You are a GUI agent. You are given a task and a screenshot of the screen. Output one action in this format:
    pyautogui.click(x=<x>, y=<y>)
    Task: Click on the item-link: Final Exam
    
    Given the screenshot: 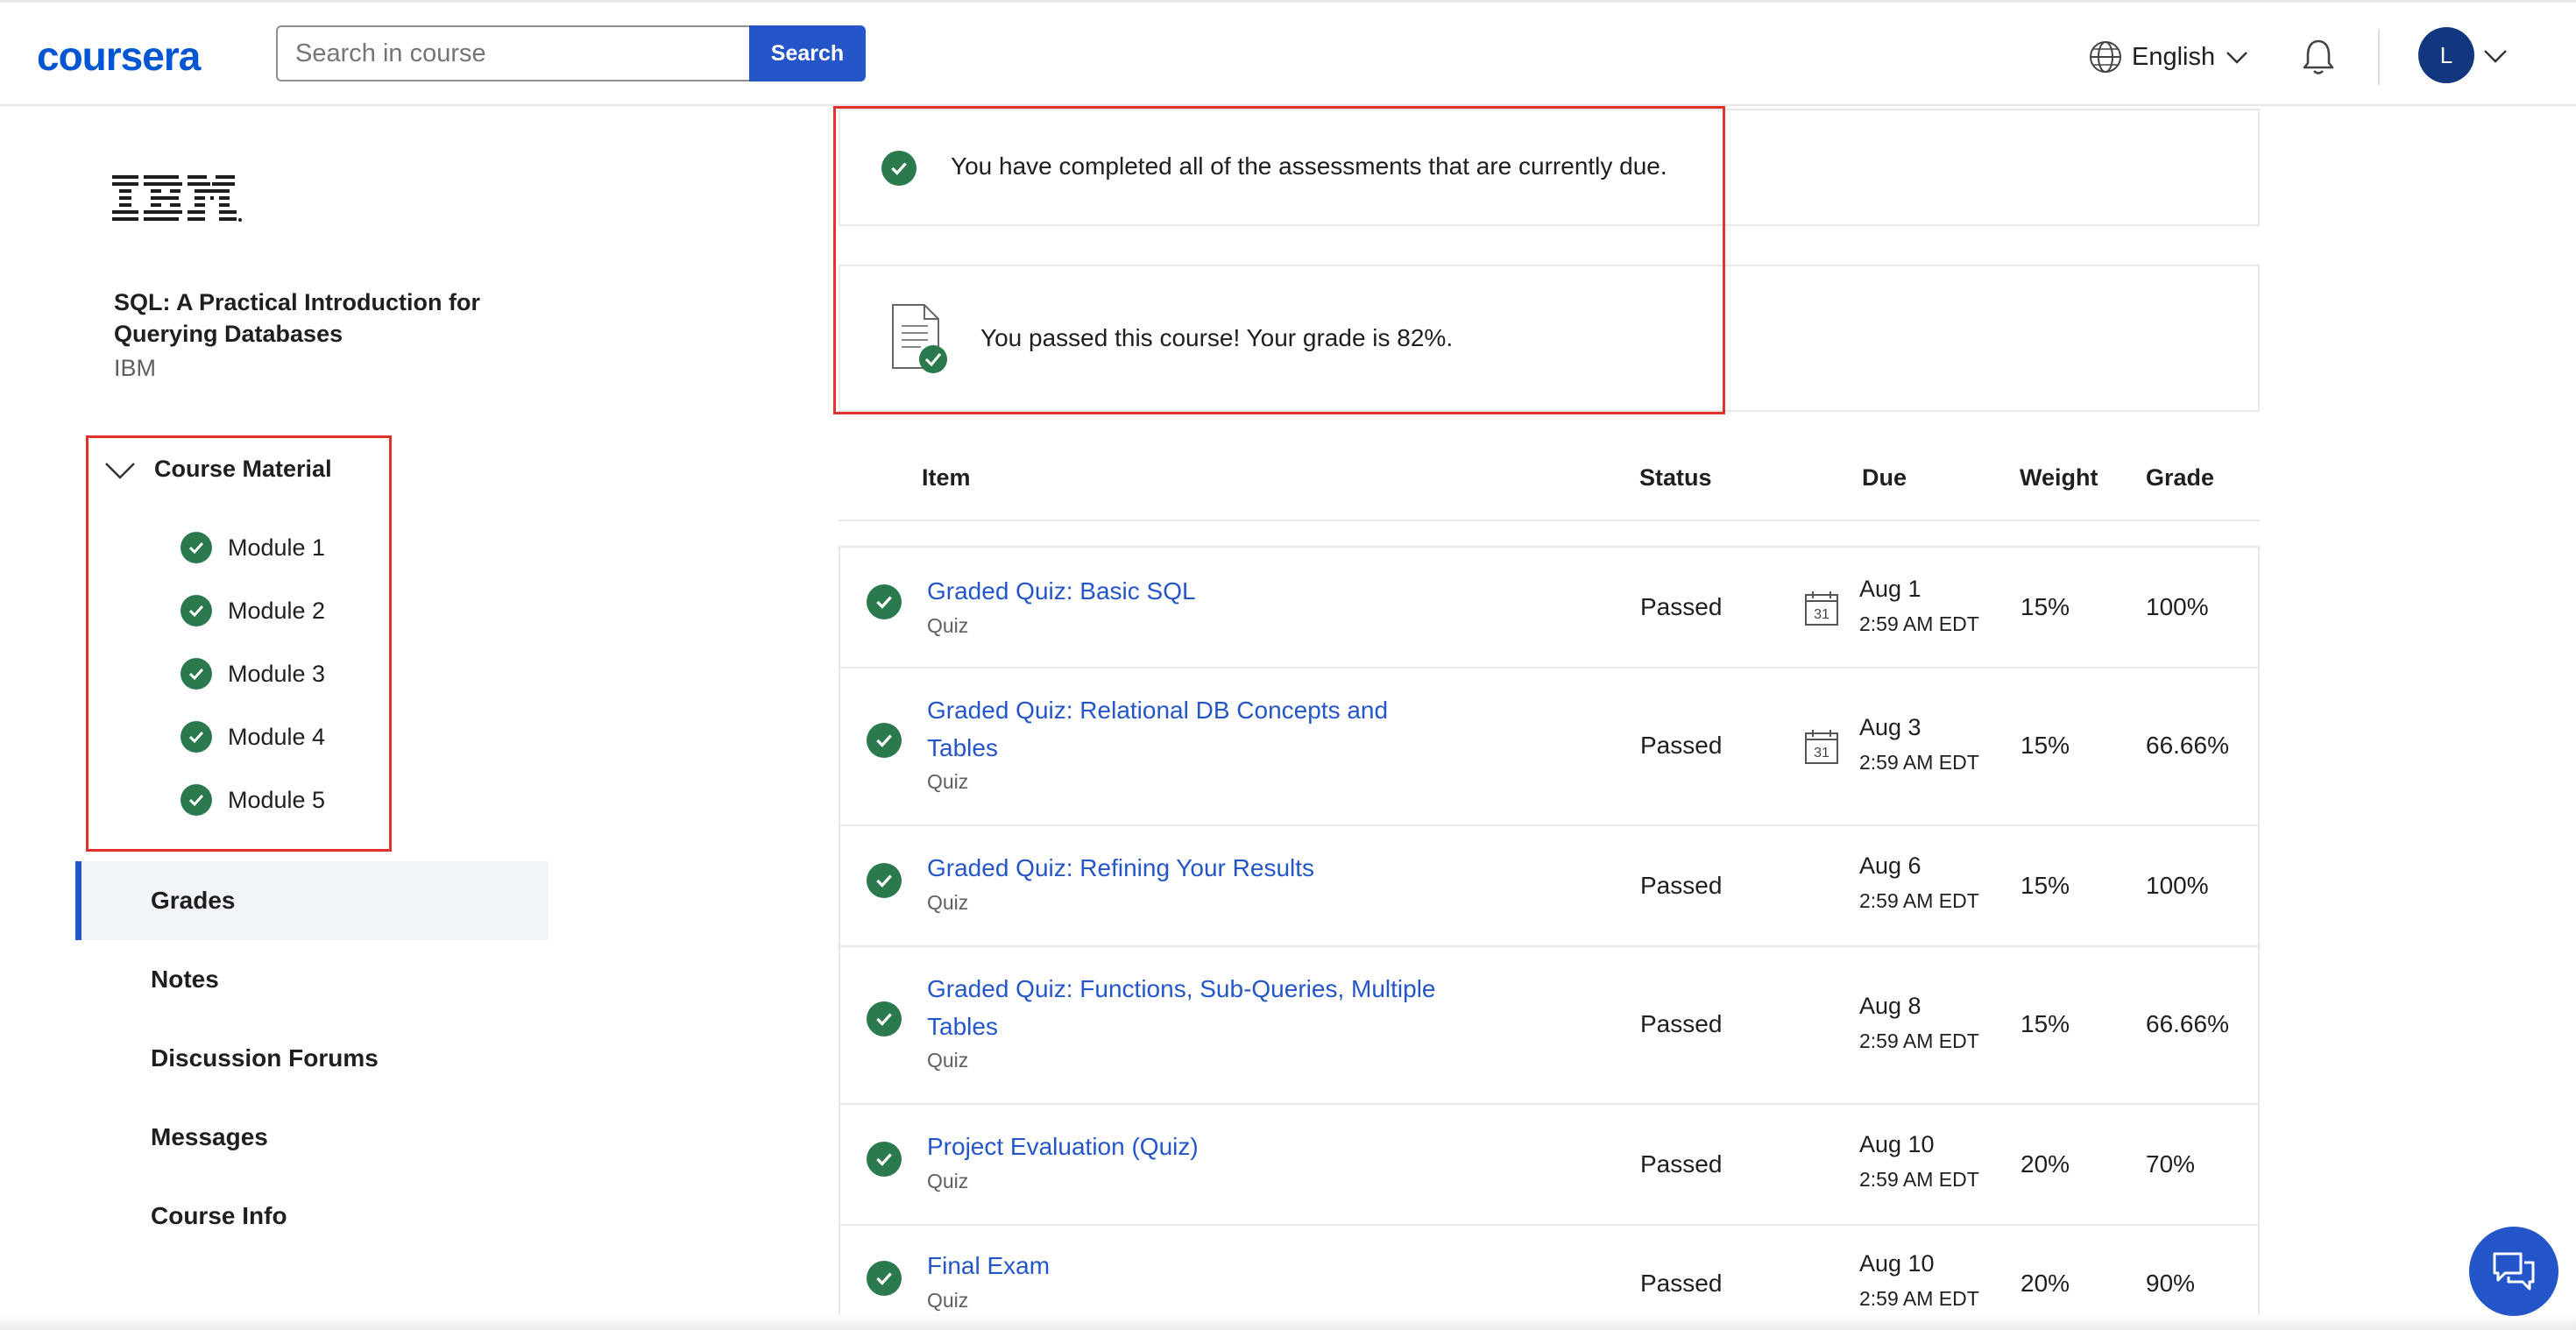 What is the action you would take?
    pyautogui.click(x=1190, y=1265)
    